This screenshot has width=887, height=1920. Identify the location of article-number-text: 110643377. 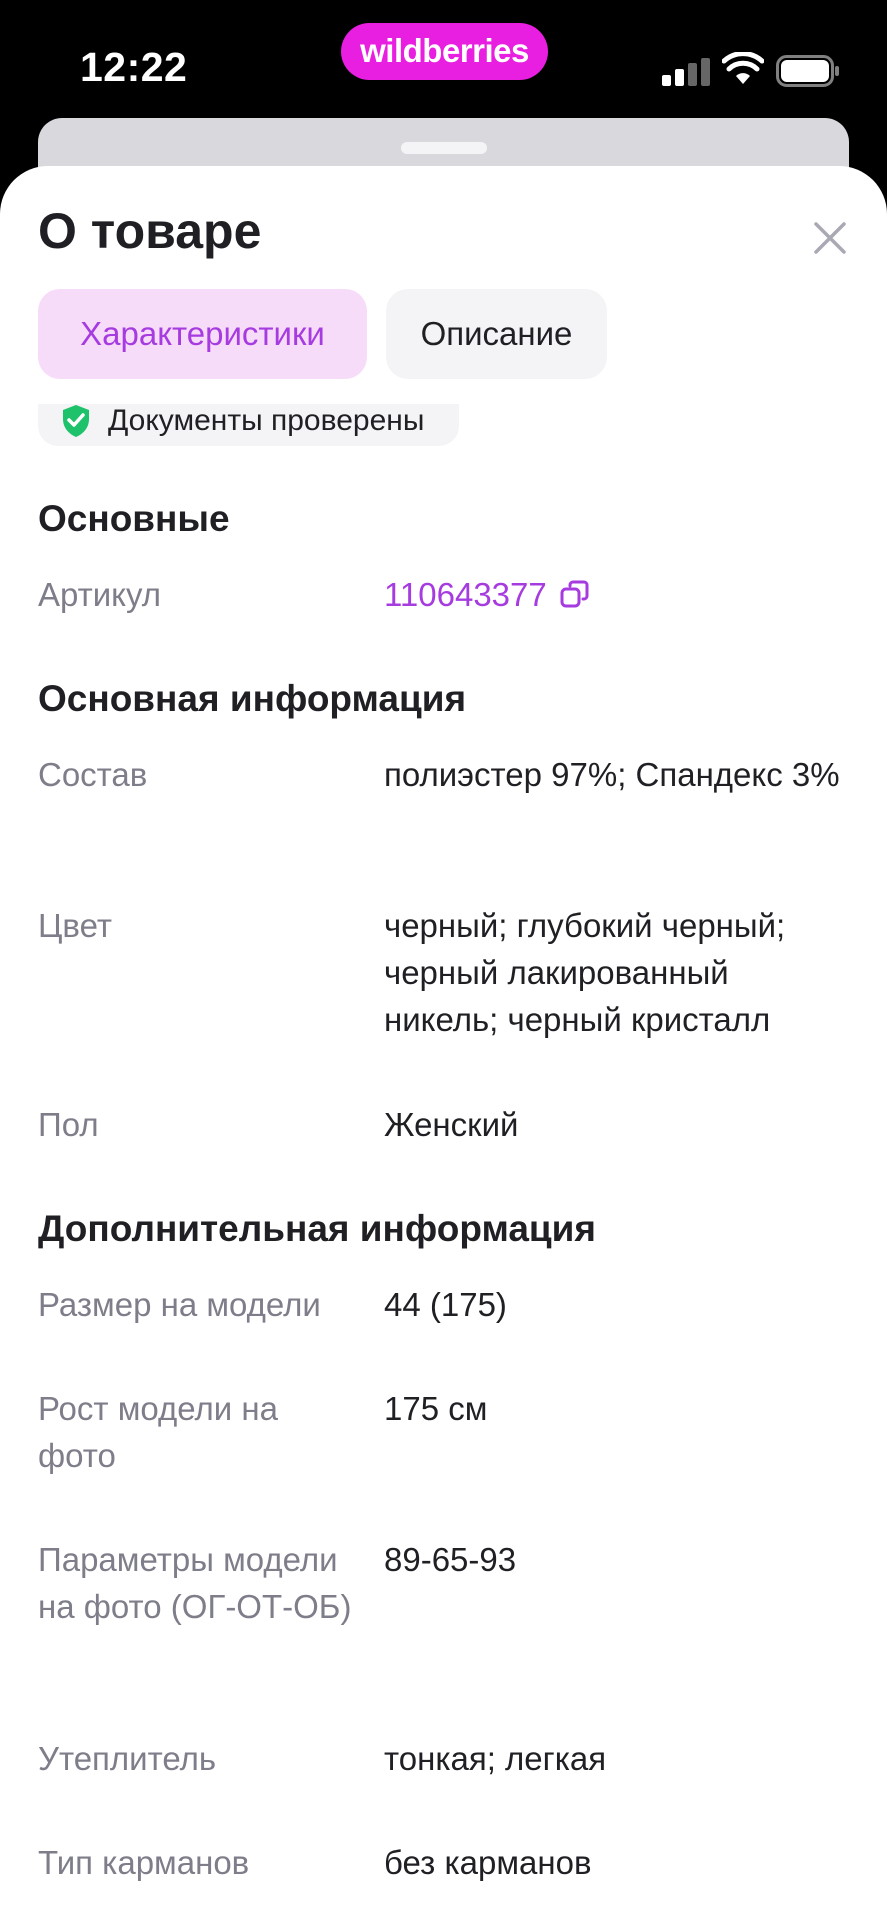
(465, 594).